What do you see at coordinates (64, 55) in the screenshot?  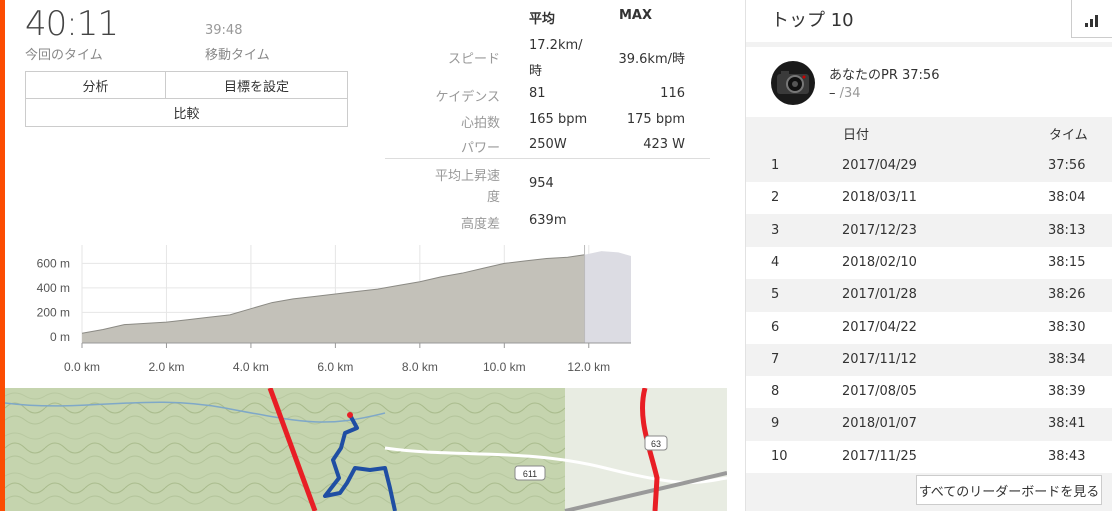 I see `elapsed-label: 今回のタイム` at bounding box center [64, 55].